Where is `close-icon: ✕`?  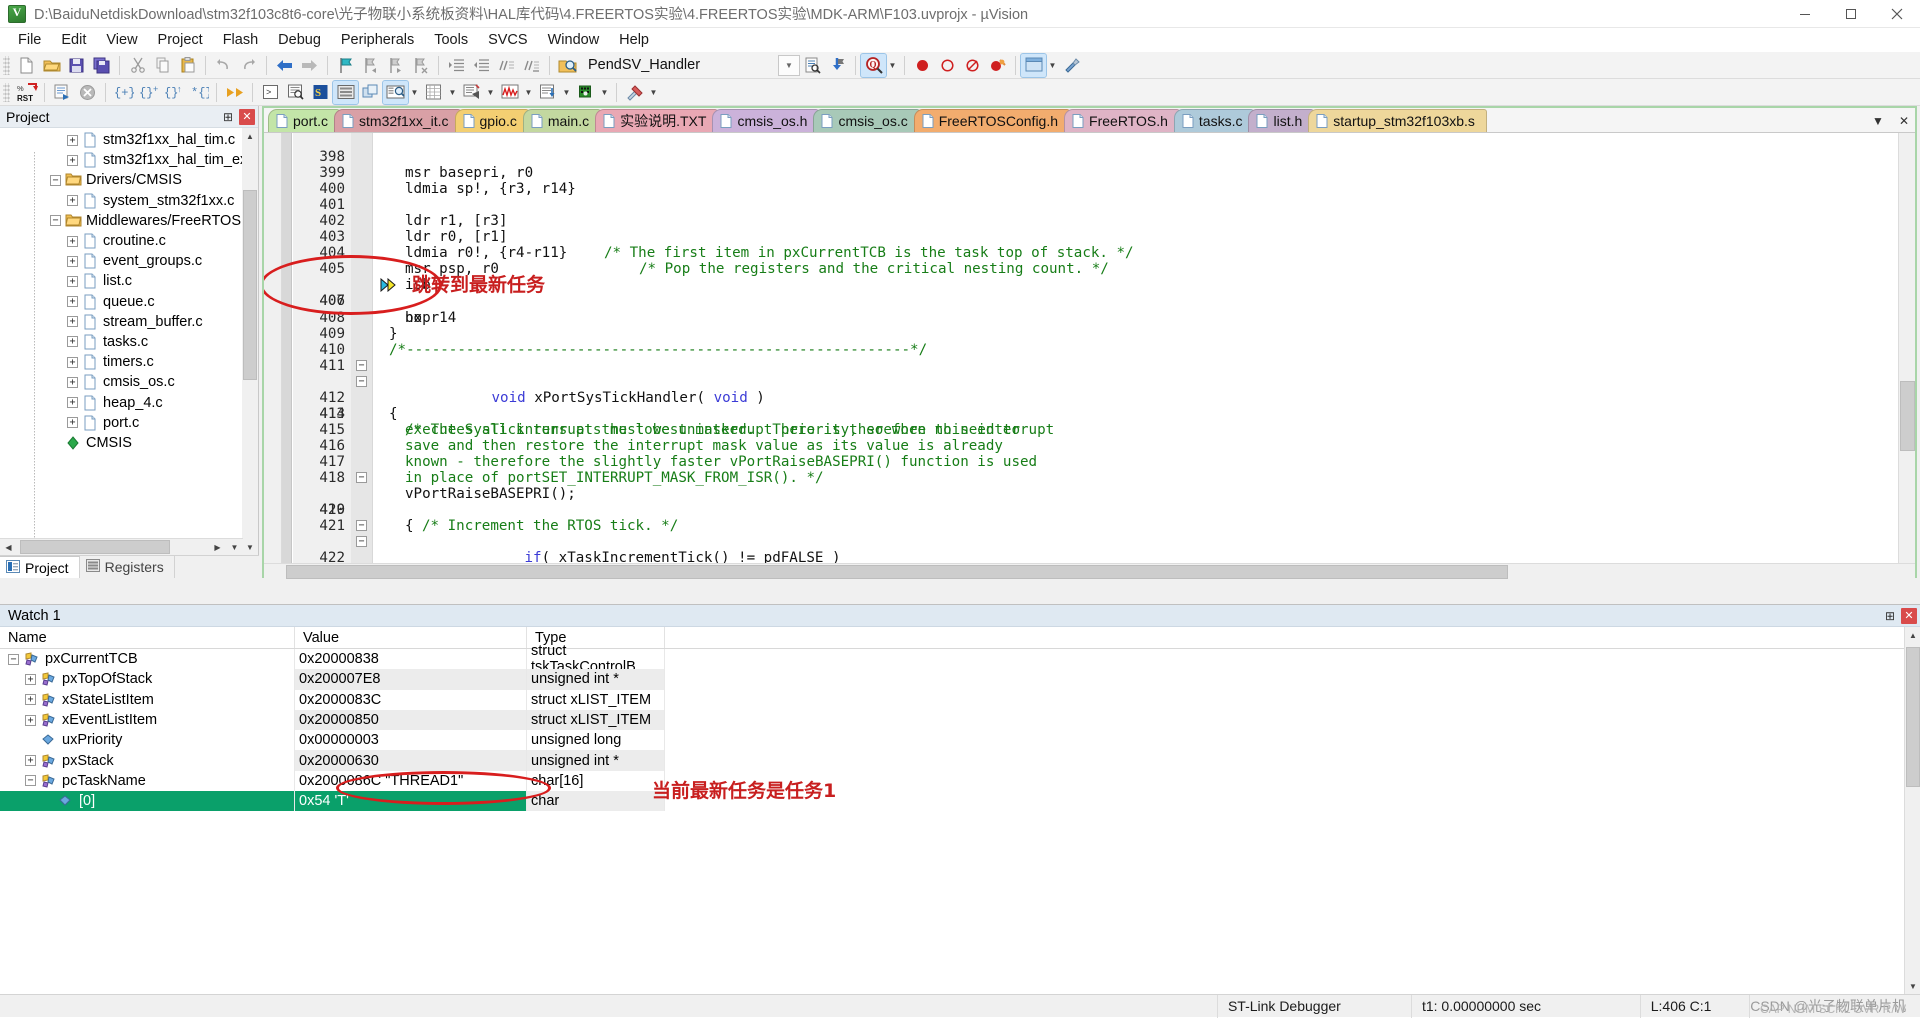
close-icon: ✕ is located at coordinates (1909, 615).